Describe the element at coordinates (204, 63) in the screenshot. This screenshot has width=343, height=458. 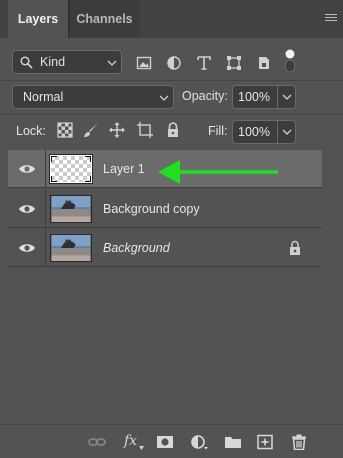
I see `type-filter-icon` at that location.